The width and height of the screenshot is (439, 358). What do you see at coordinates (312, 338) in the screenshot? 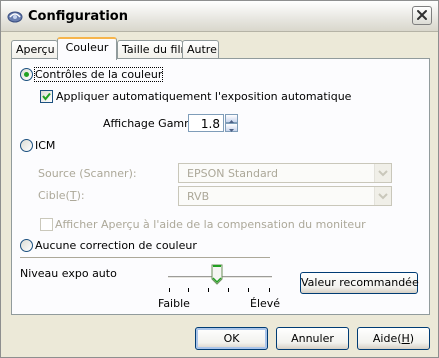
I see `cancel-button: Annuler` at bounding box center [312, 338].